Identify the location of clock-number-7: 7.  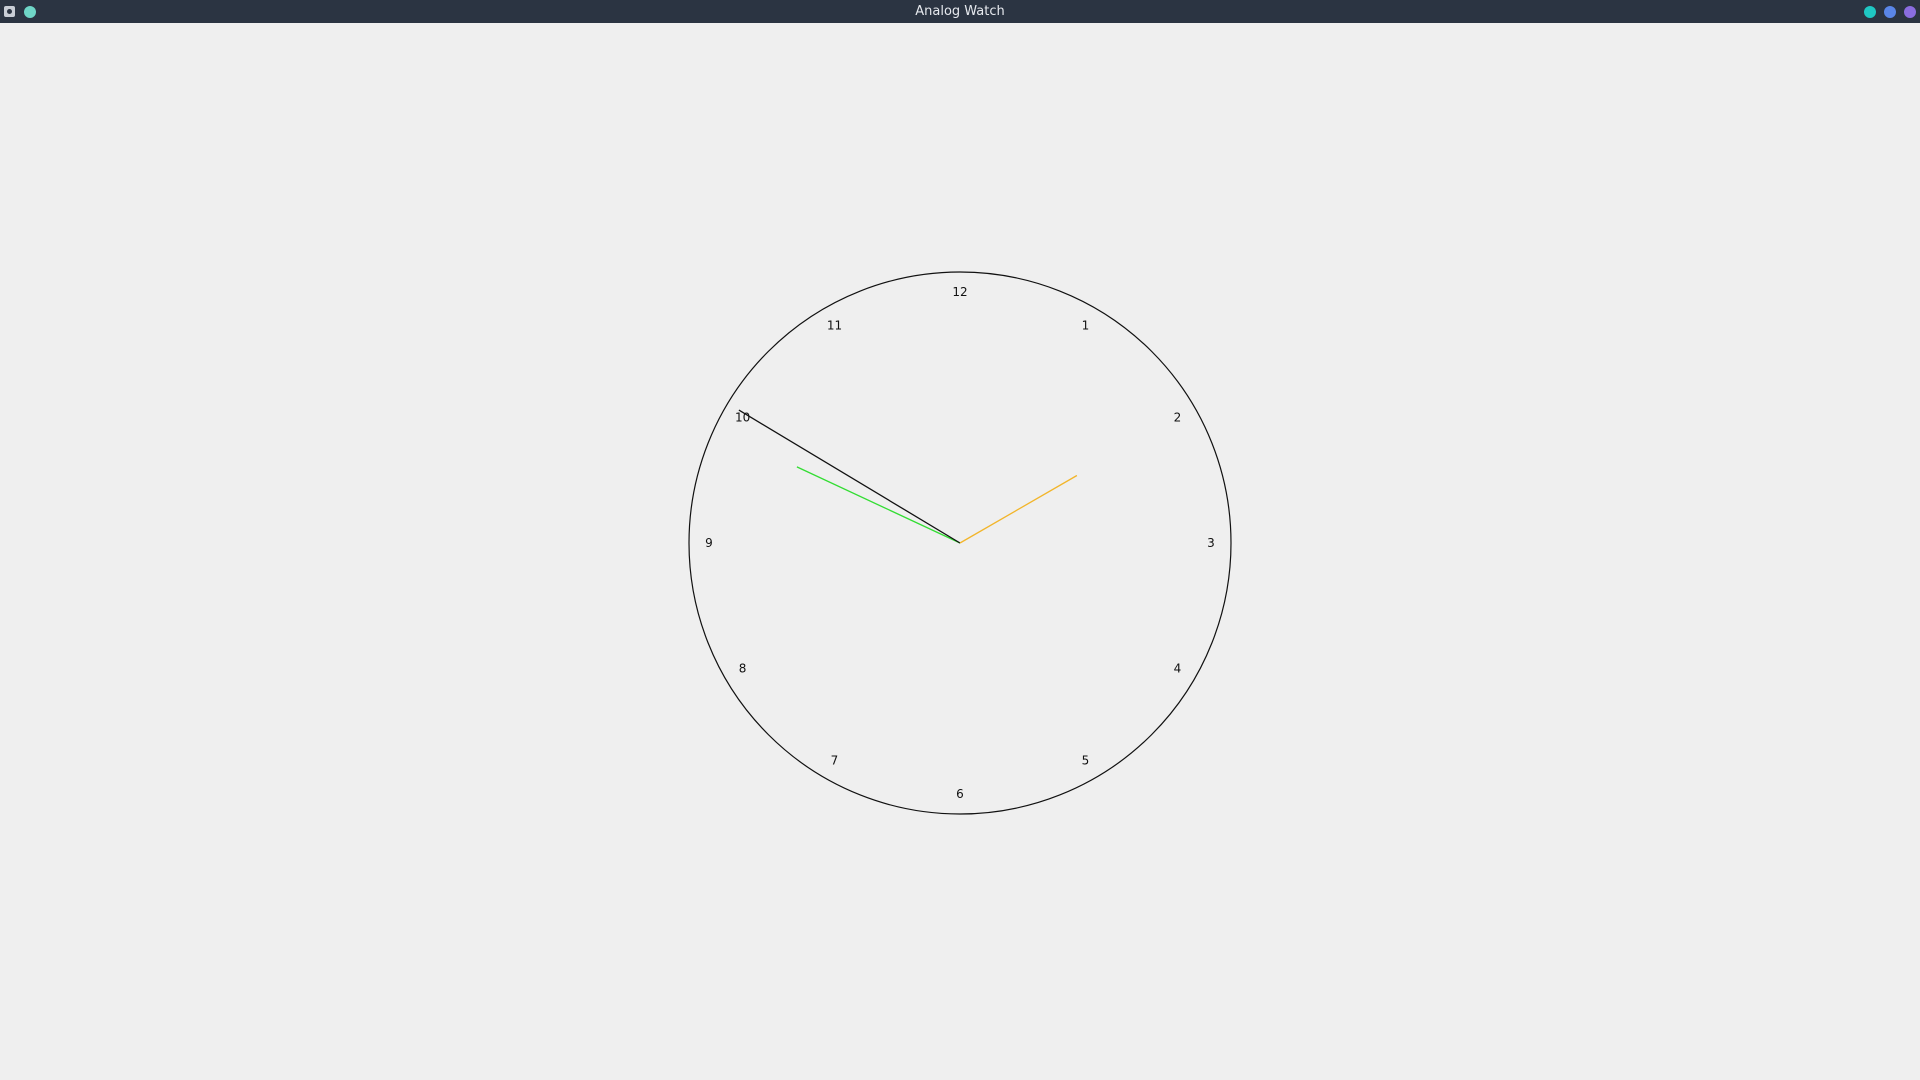
(835, 760).